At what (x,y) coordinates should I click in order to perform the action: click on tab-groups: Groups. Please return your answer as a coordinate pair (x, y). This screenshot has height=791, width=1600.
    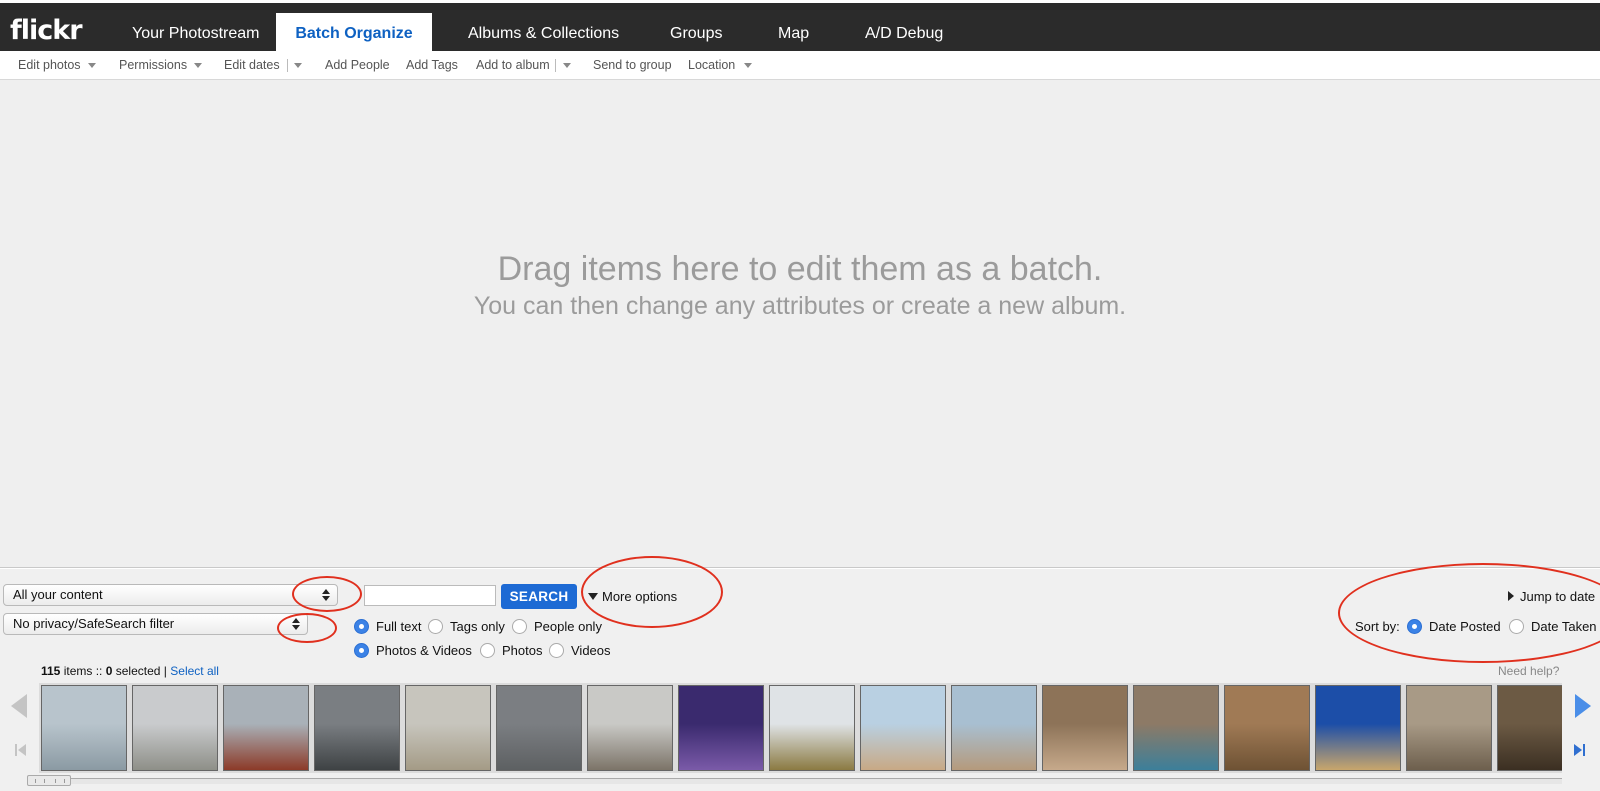
    Looking at the image, I should click on (696, 27).